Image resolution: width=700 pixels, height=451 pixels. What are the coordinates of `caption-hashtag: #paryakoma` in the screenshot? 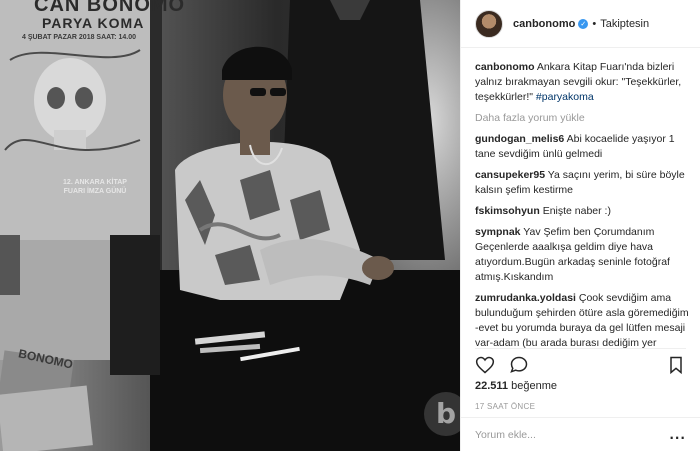 It's located at (565, 97).